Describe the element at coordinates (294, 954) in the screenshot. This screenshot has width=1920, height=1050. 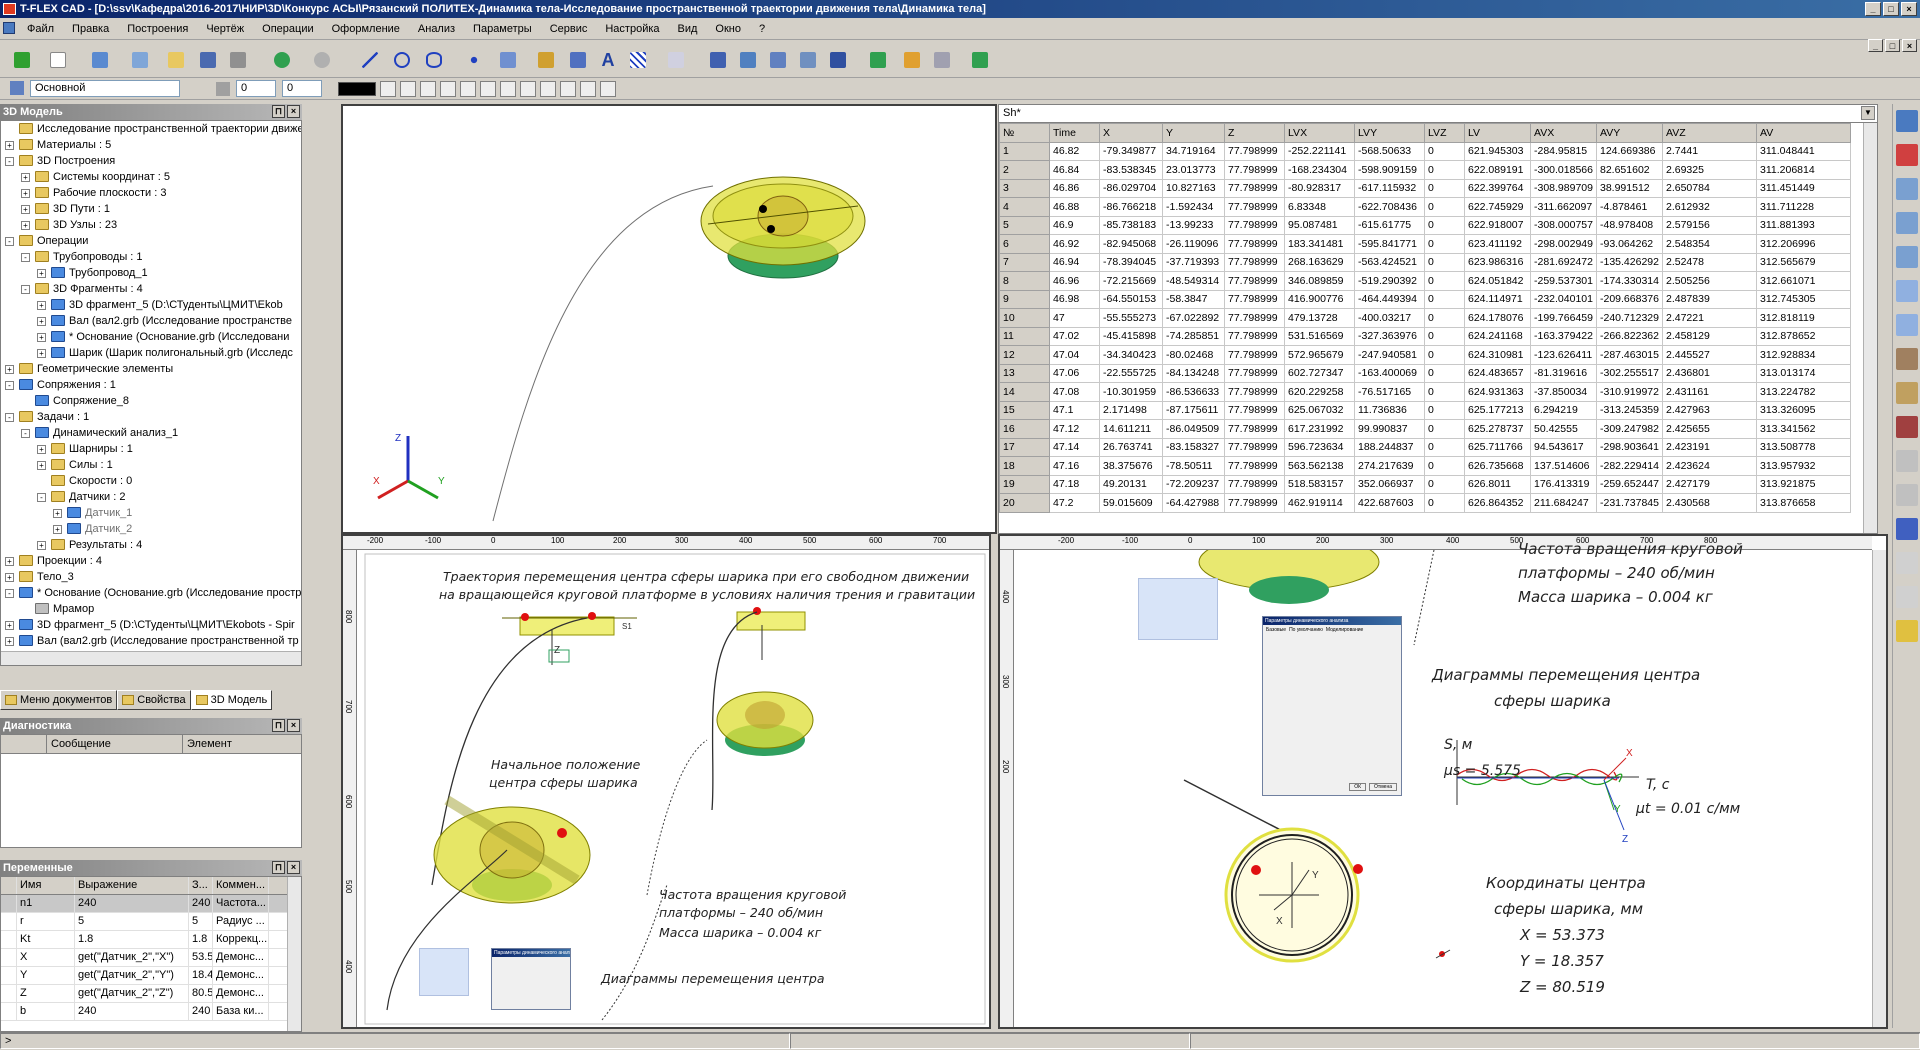
I see `variables-scrollbar` at that location.